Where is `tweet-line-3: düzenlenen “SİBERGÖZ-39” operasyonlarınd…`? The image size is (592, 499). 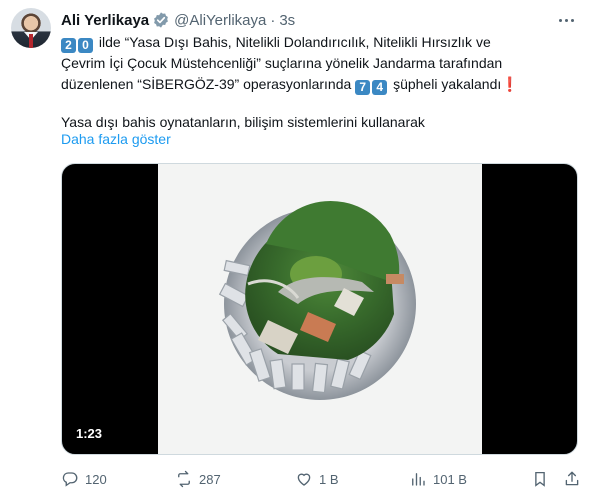 tweet-line-3: düzenlenen “SİBERGÖZ-39” operasyonlarınd… is located at coordinates (321, 84).